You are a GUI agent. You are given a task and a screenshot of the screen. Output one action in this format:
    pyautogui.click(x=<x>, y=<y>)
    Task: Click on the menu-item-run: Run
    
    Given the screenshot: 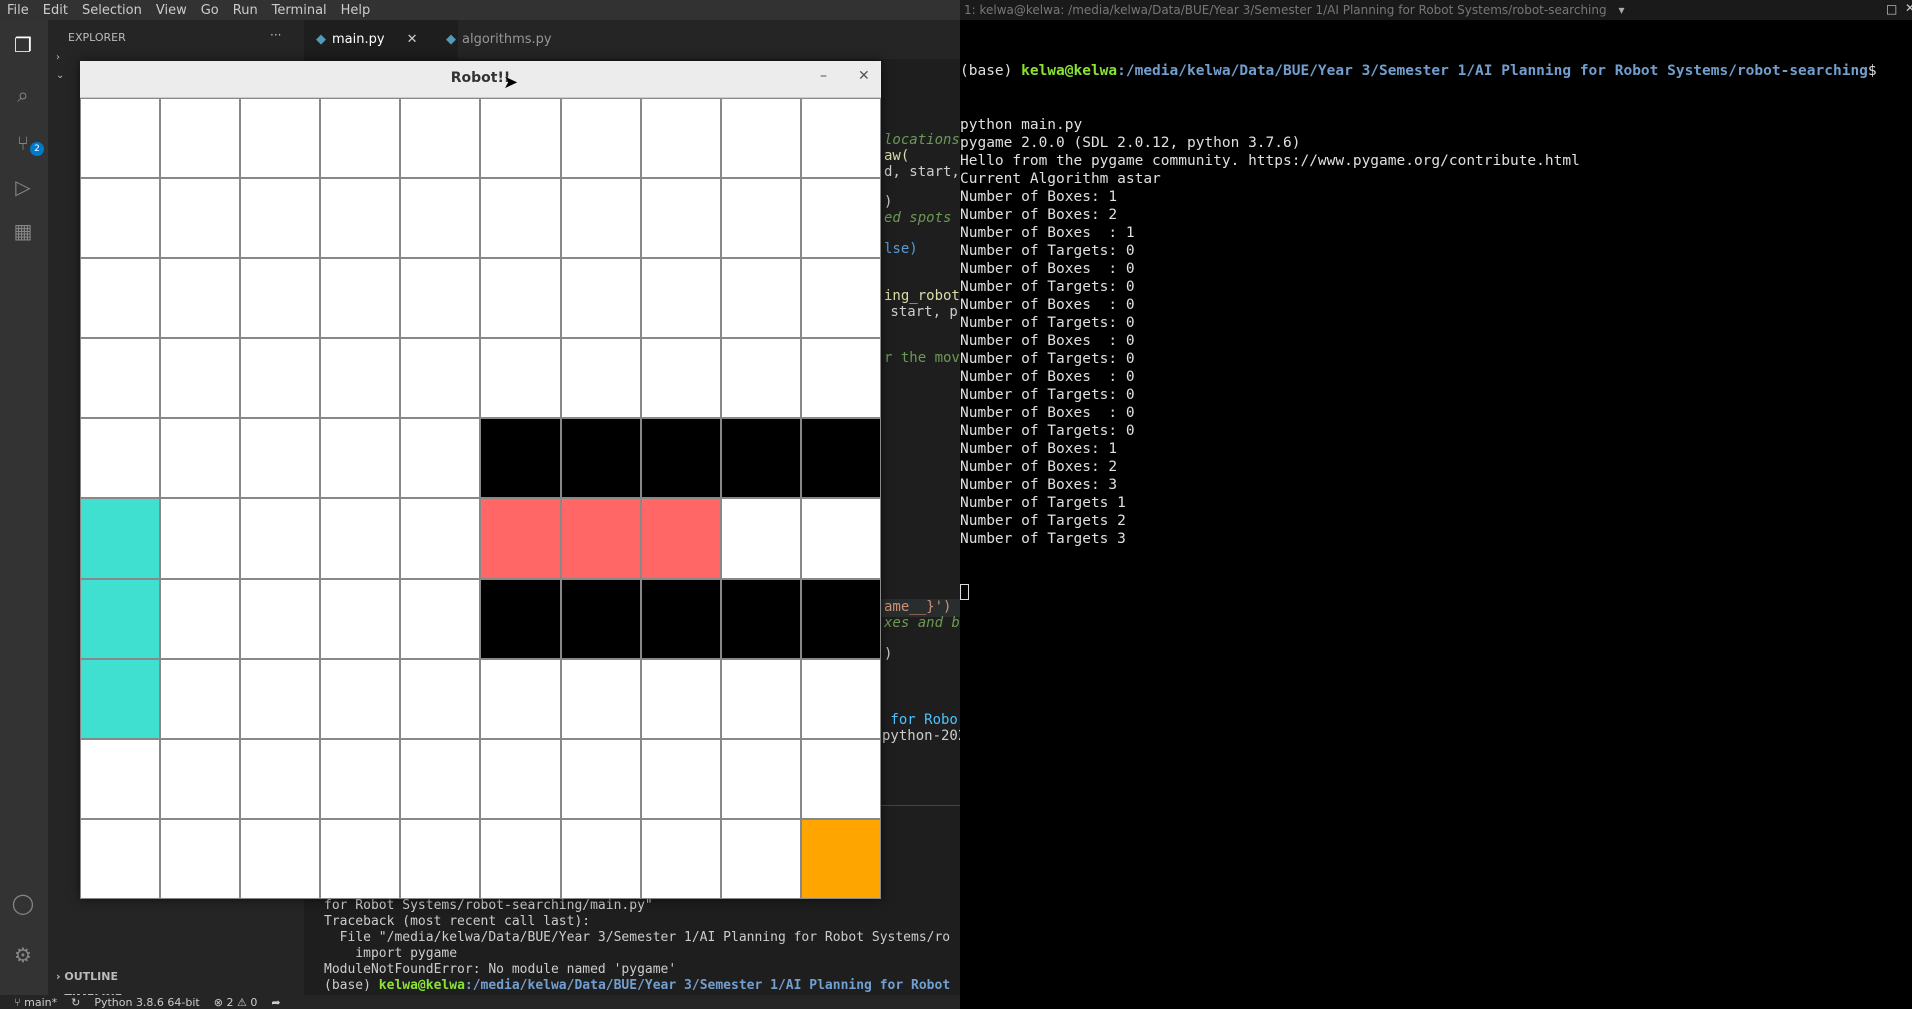 What is the action you would take?
    pyautogui.click(x=245, y=10)
    